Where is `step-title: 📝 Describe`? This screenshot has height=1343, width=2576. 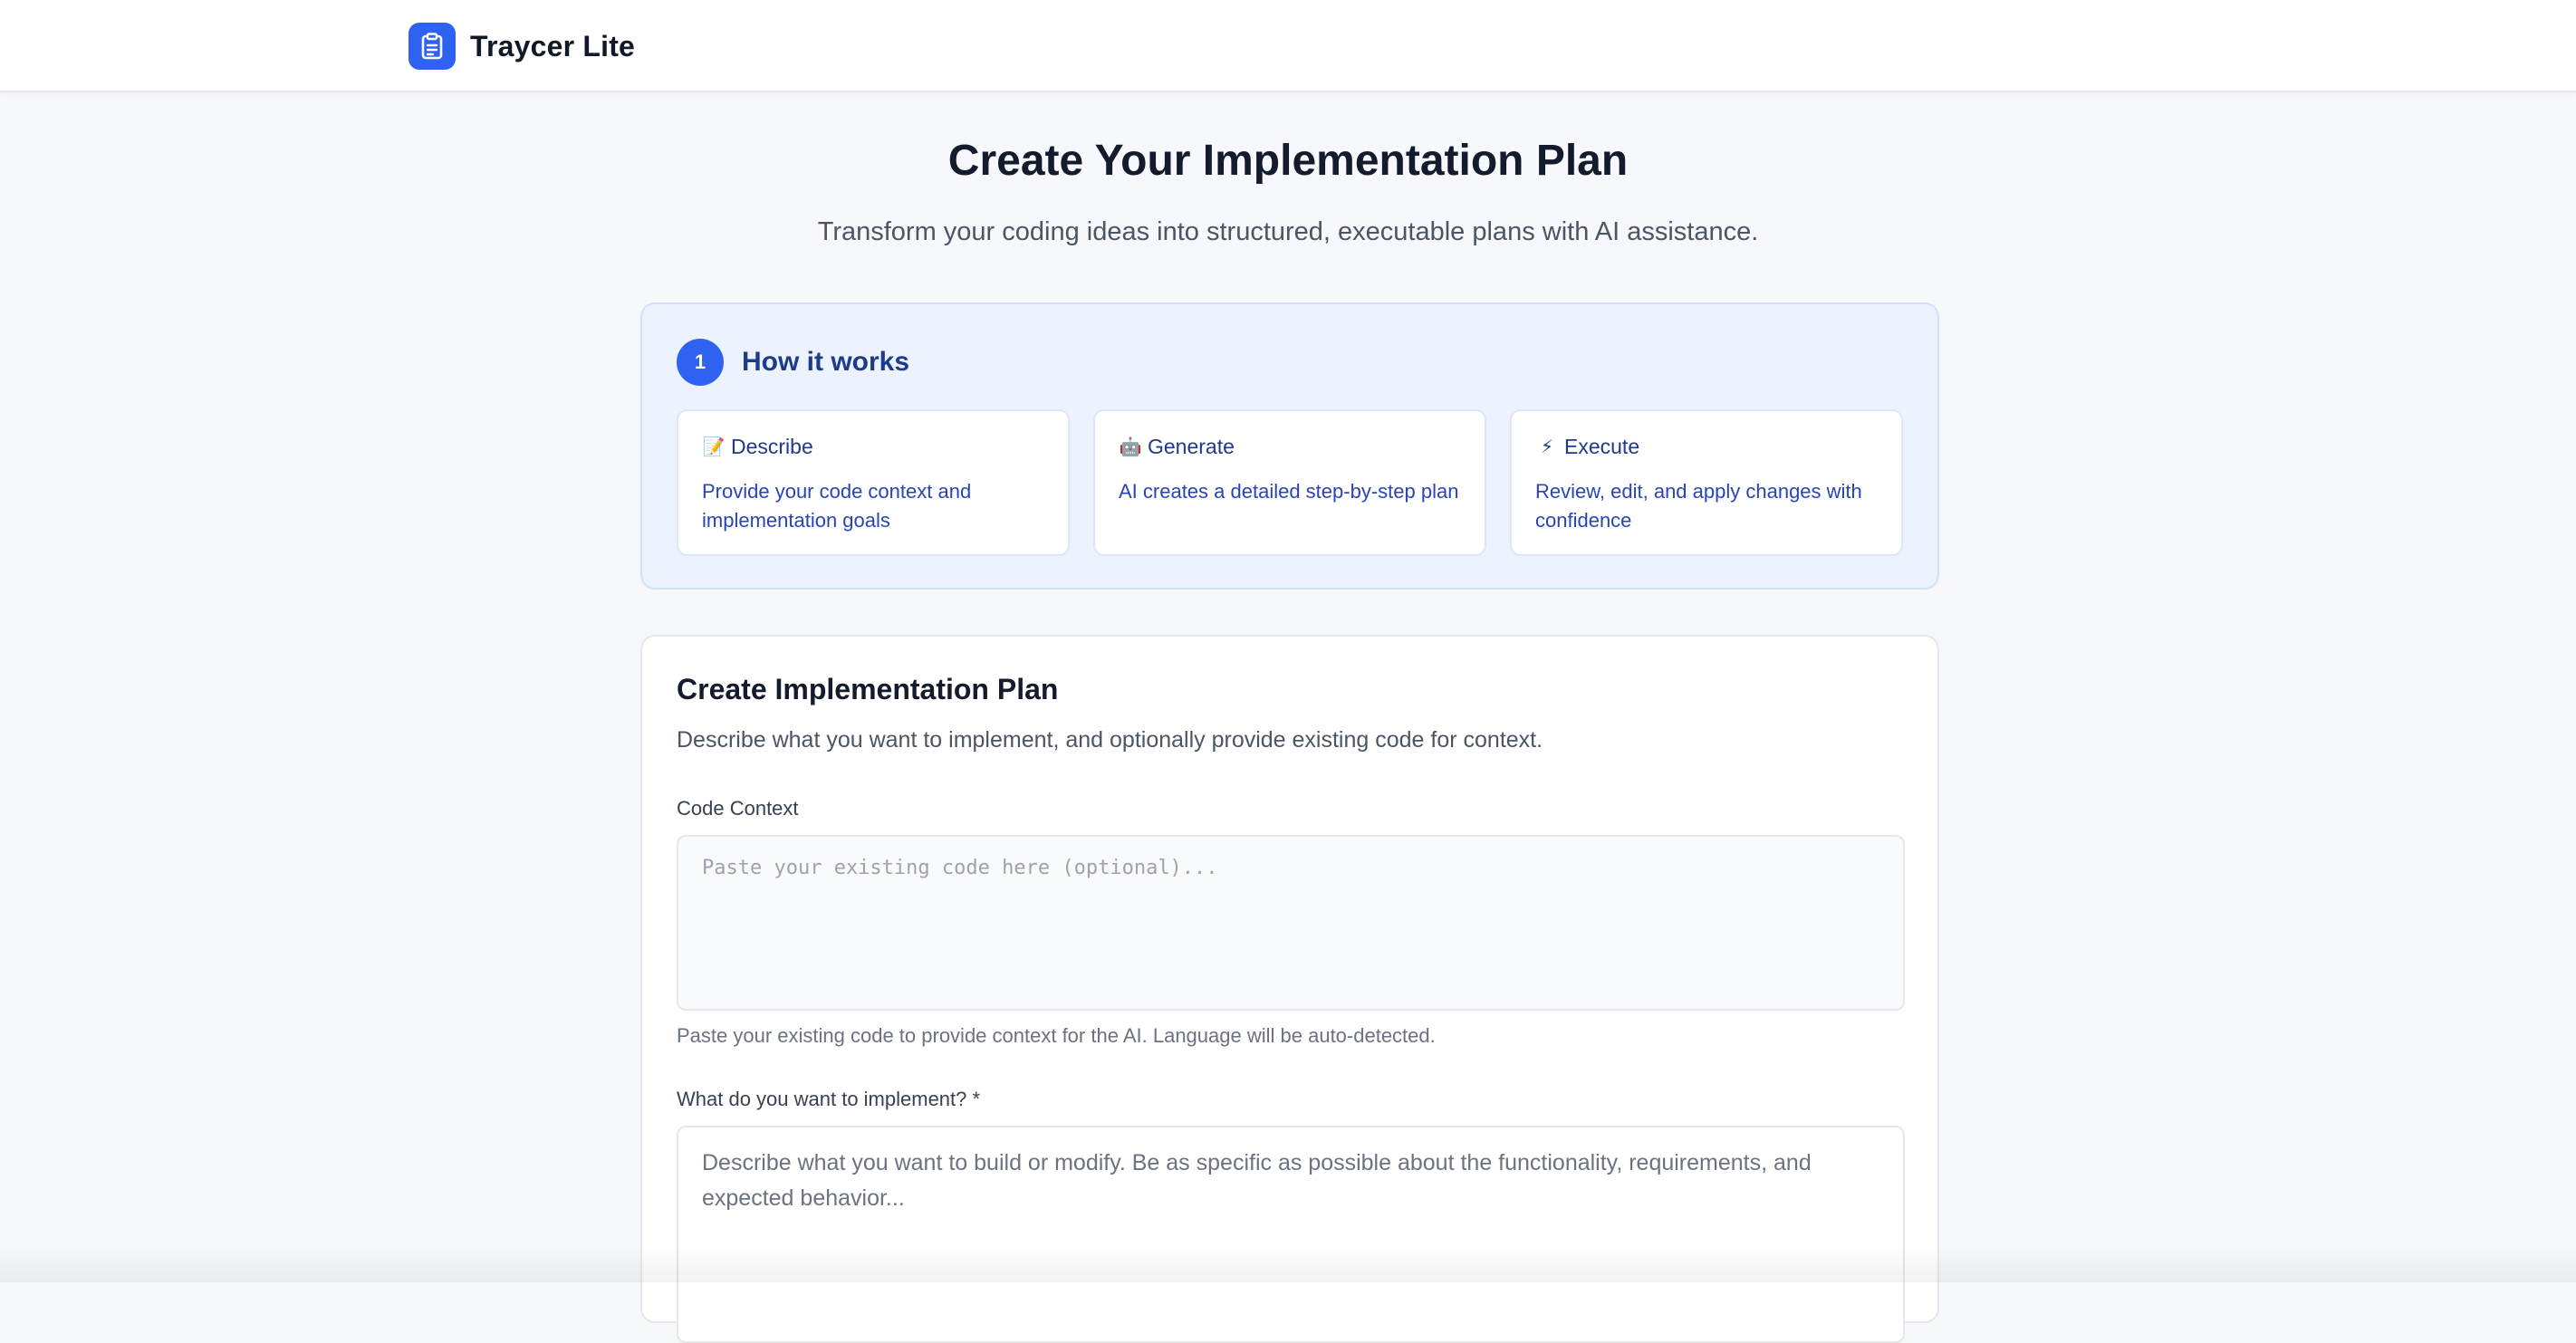 step-title: 📝 Describe is located at coordinates (873, 447).